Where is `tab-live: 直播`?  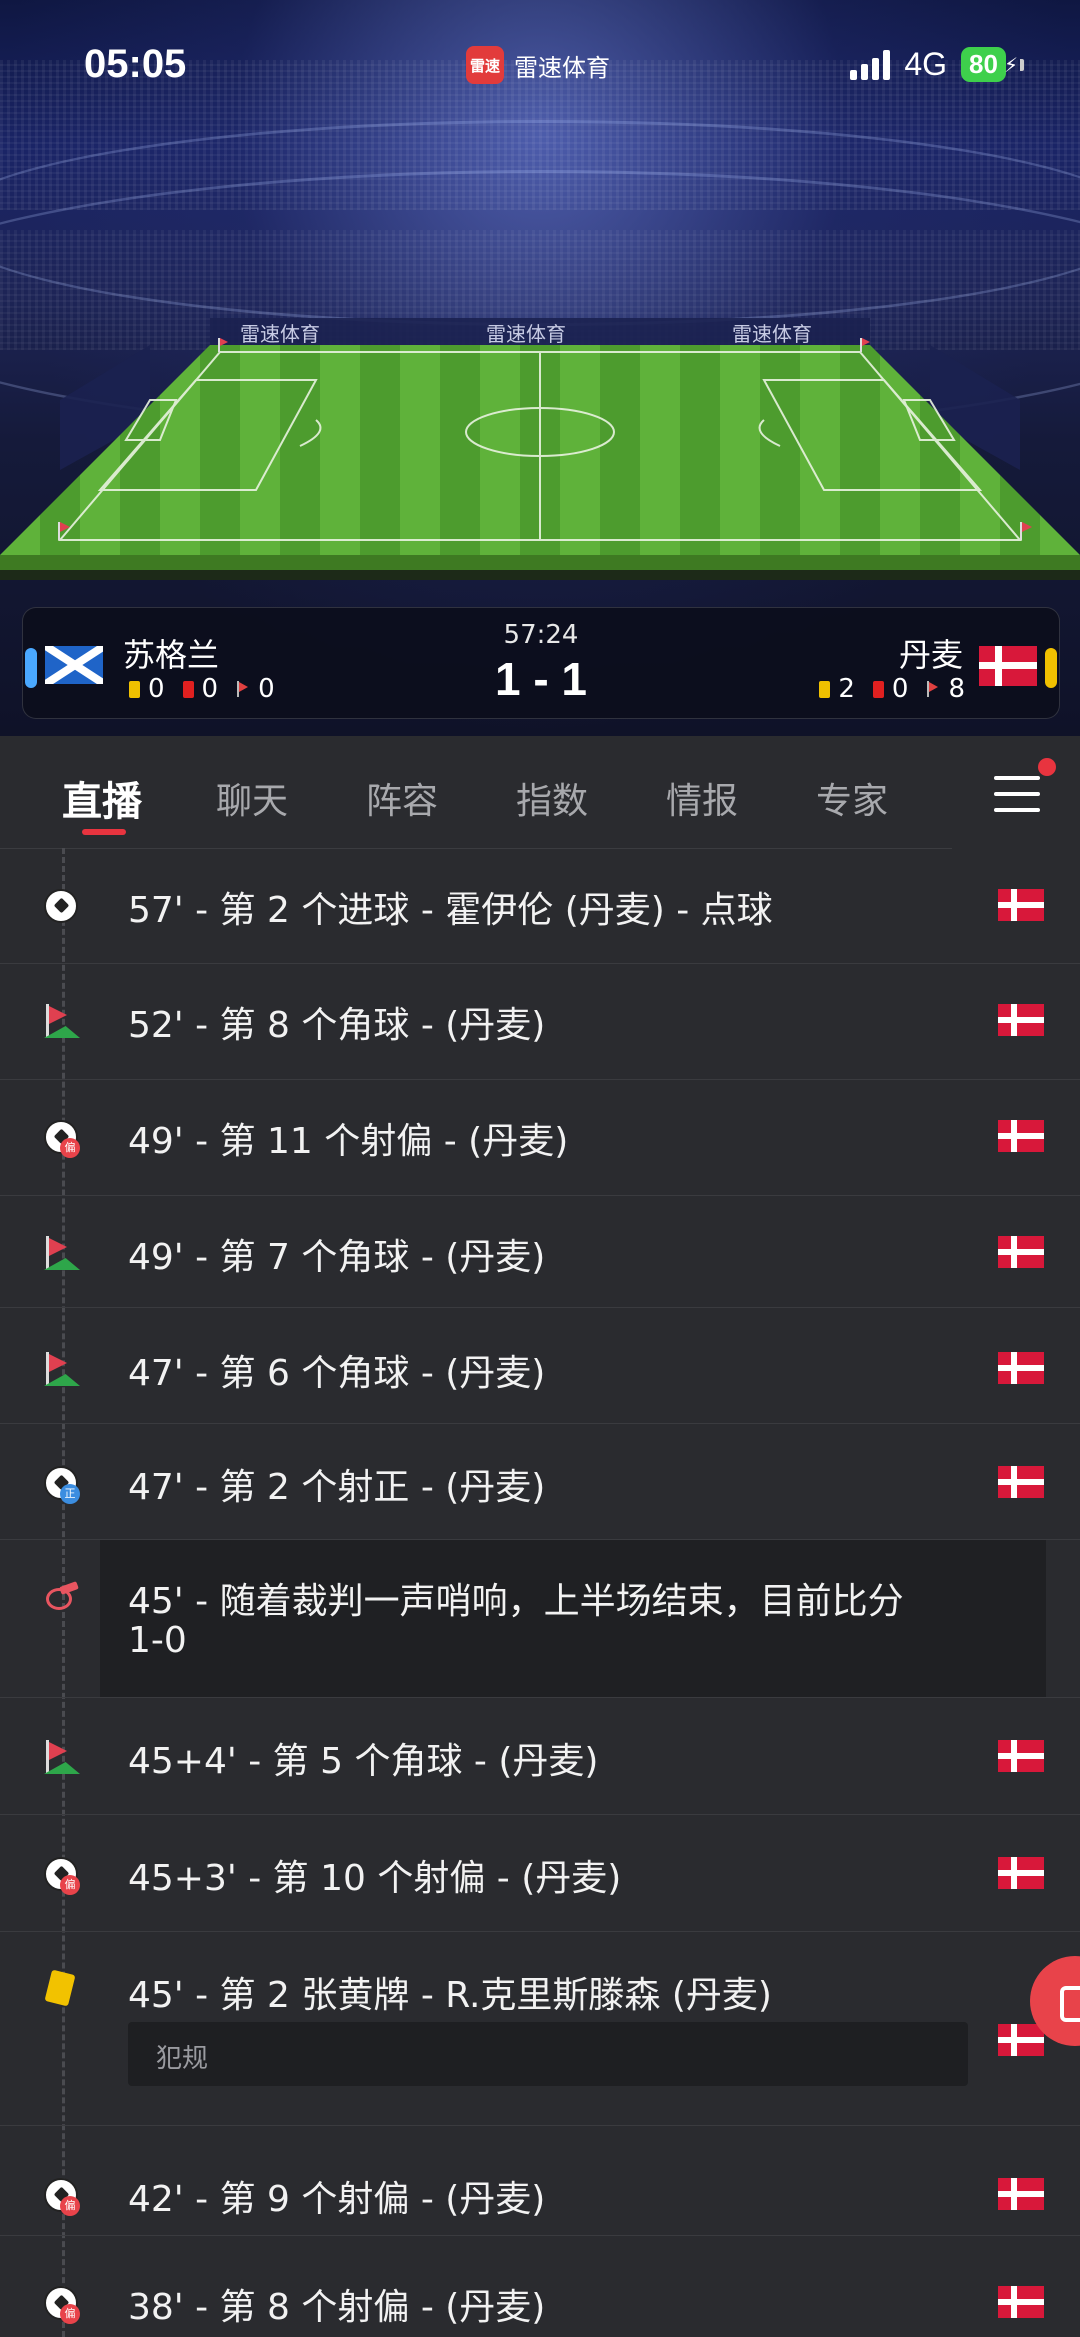
tab-live: 直播 is located at coordinates (102, 798).